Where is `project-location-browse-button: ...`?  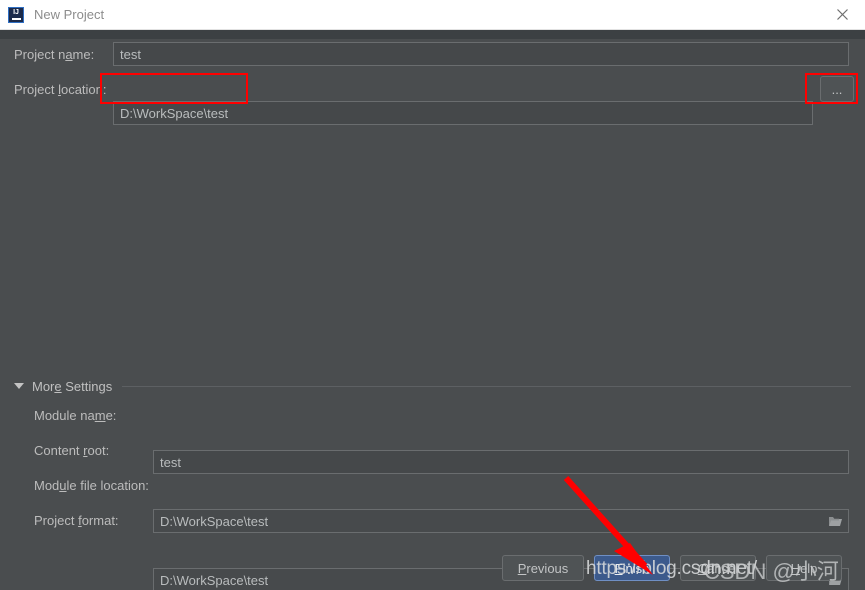
project-location-browse-button: ... is located at coordinates (837, 89).